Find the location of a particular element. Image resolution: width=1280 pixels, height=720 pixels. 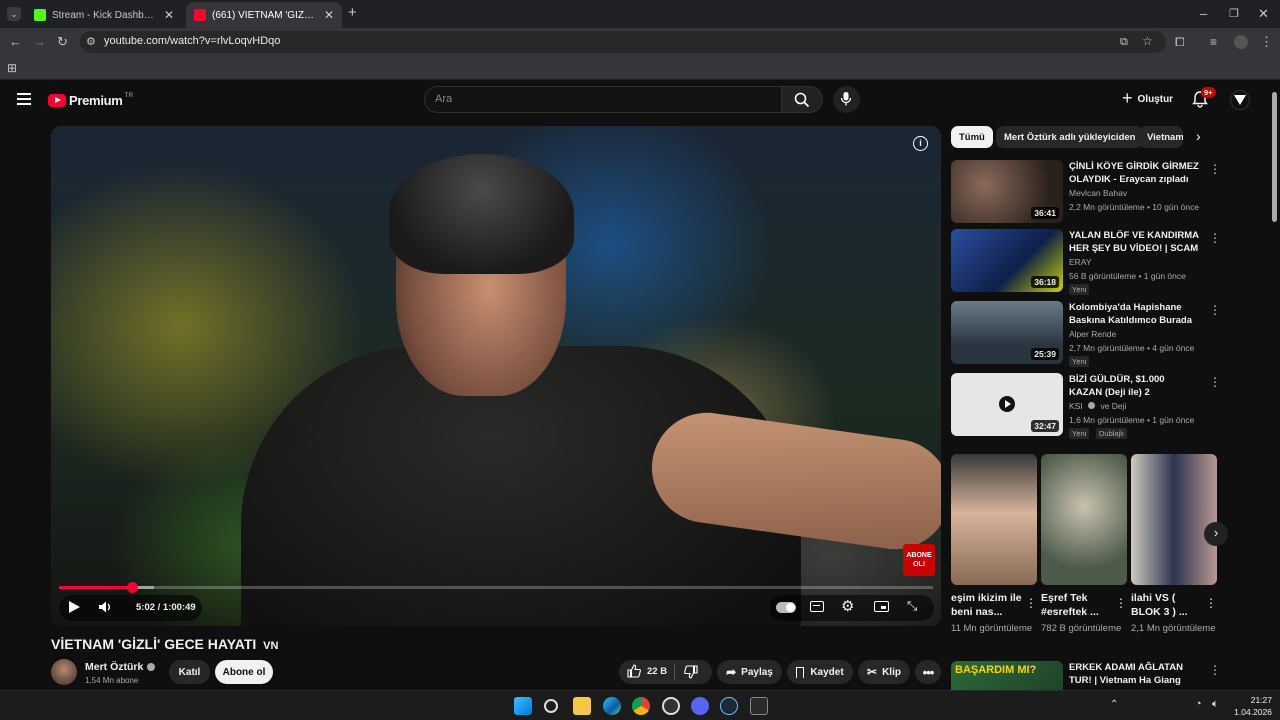

chrome-icon is located at coordinates (641, 706).